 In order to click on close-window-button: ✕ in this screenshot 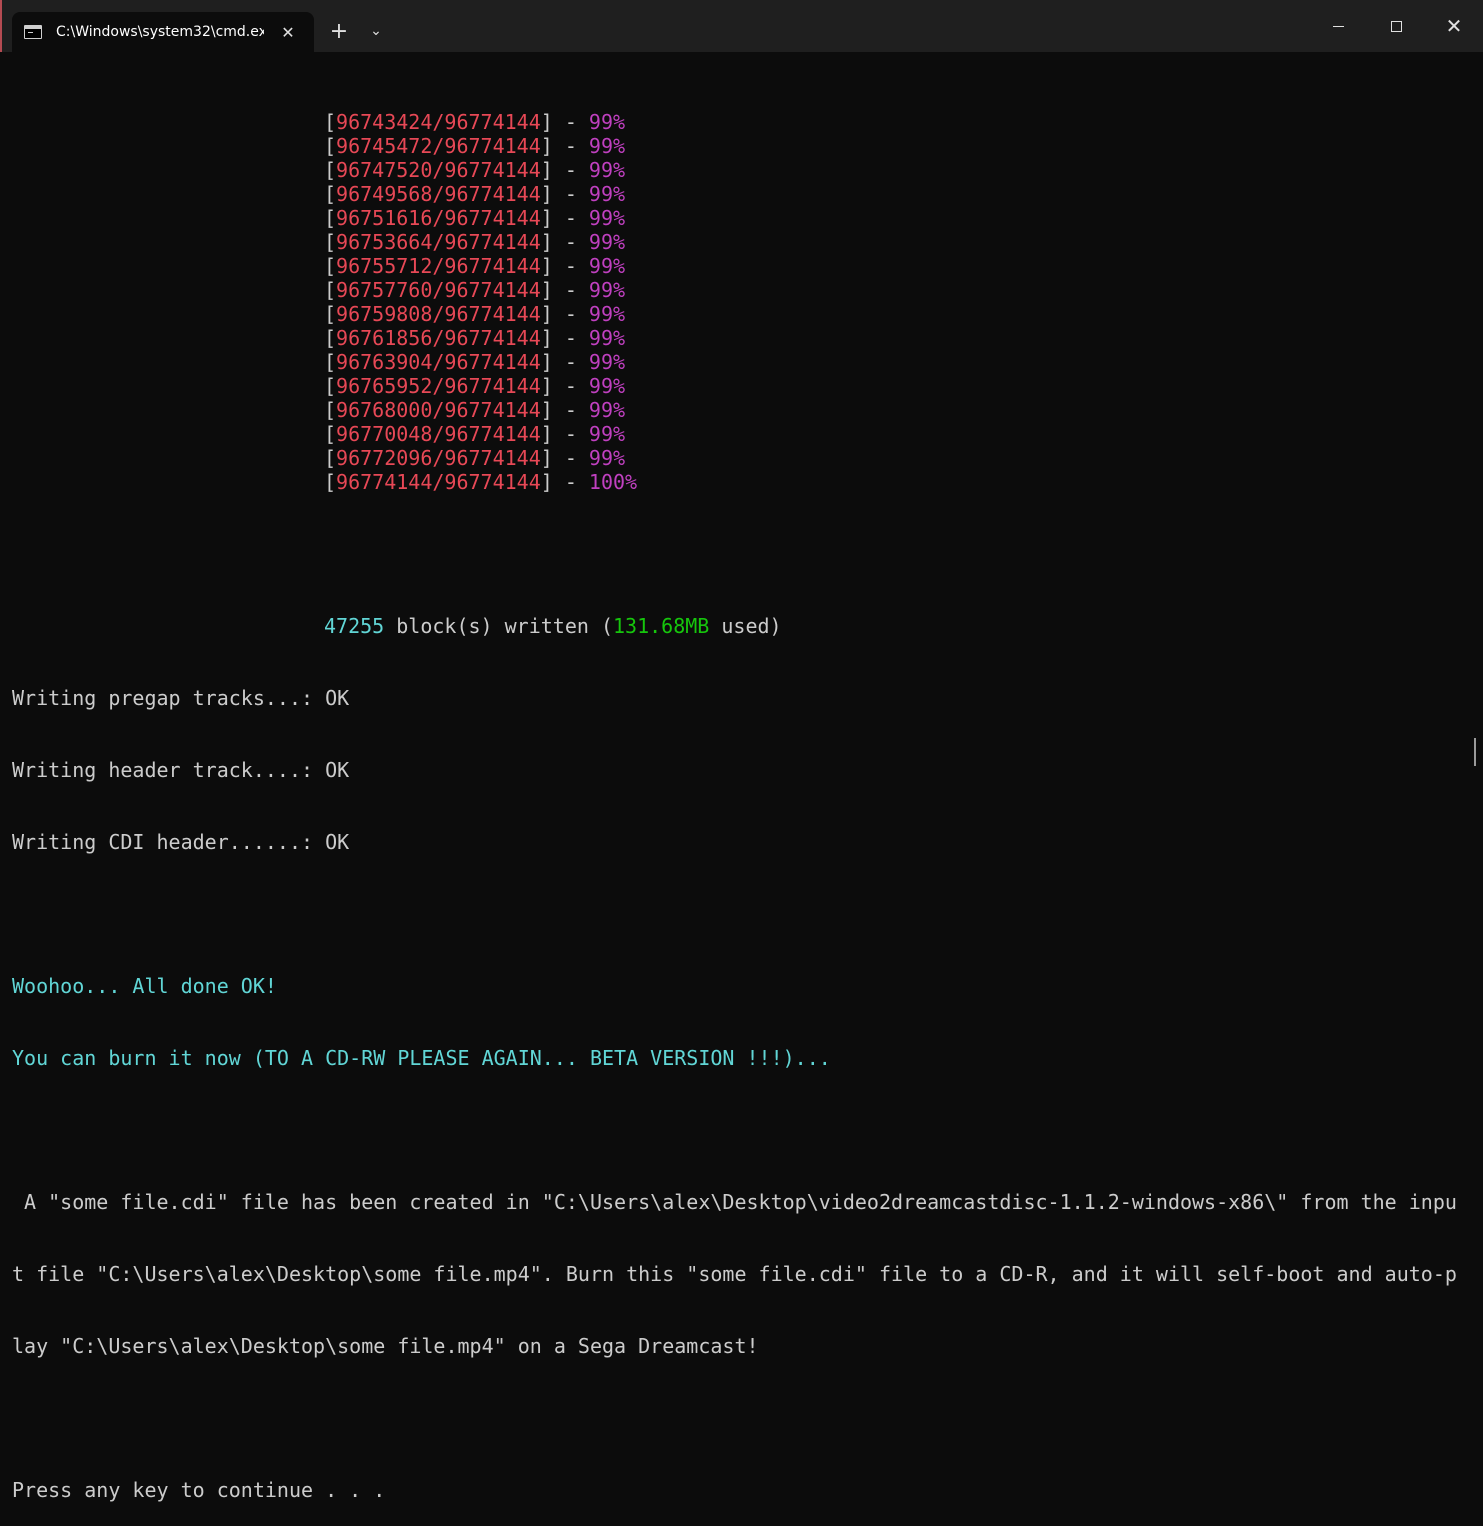, I will do `click(1454, 26)`.